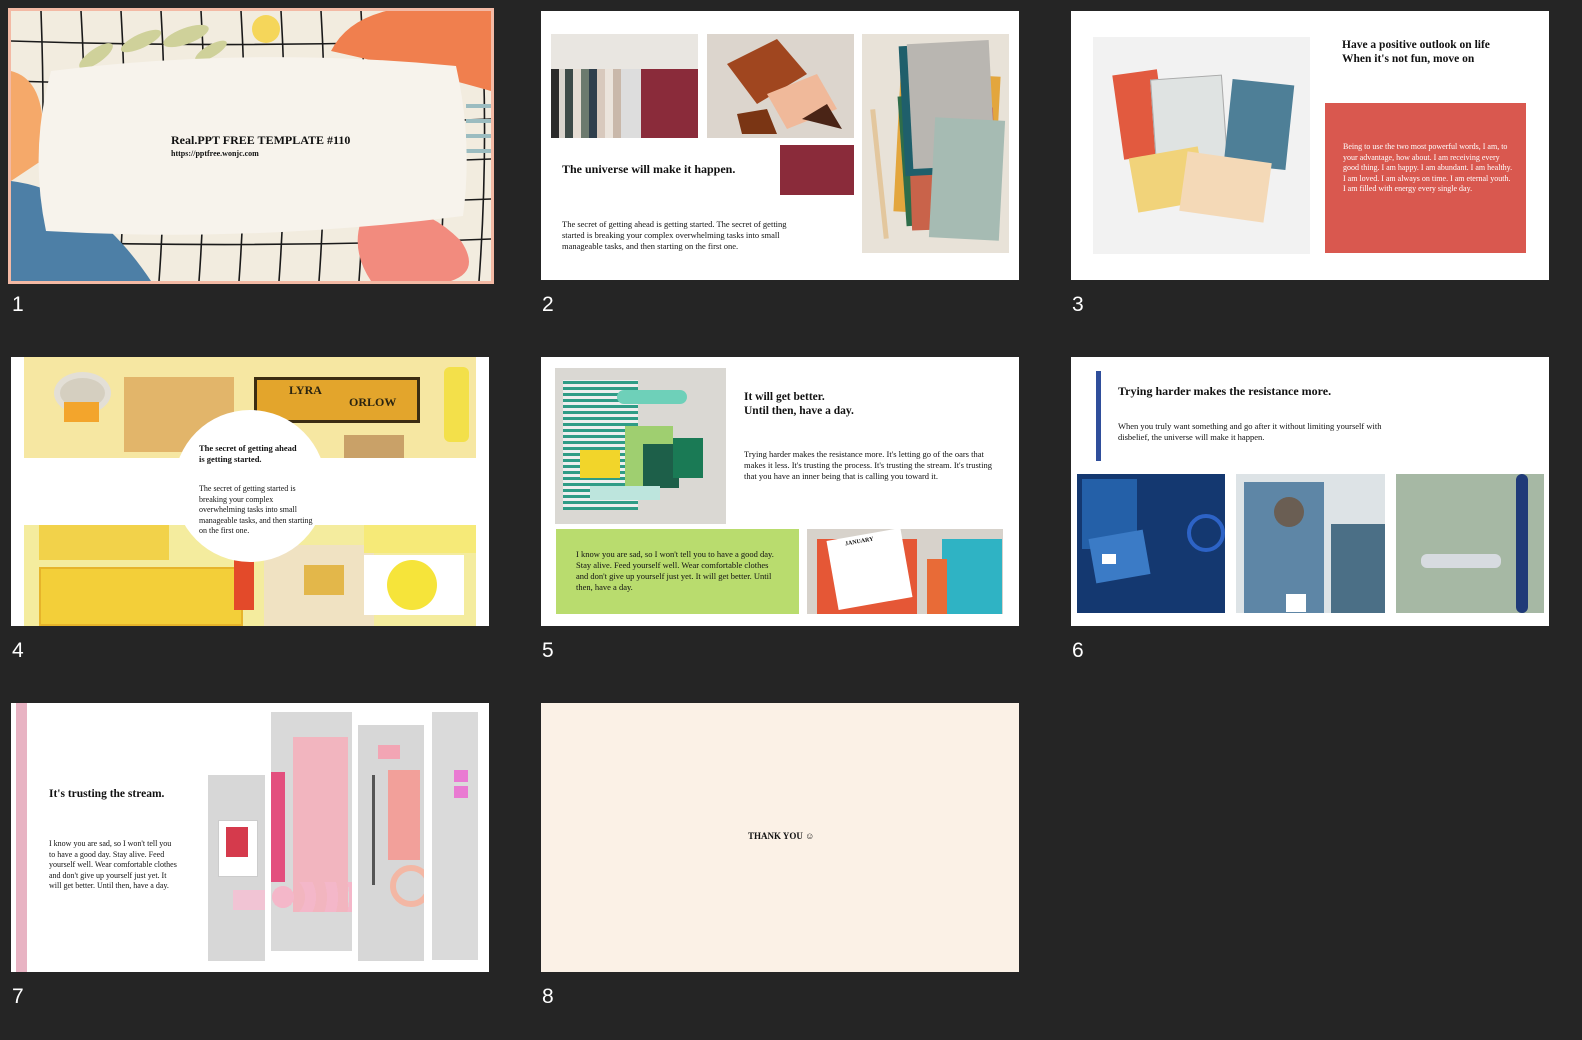  I want to click on slide-number-1: 1, so click(18, 304).